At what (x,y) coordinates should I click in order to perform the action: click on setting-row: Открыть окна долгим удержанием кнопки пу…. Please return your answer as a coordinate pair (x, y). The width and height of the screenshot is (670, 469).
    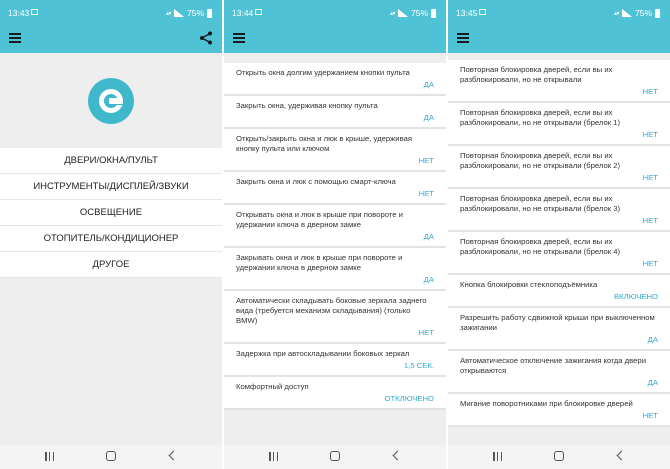
    Looking at the image, I should click on (335, 79).